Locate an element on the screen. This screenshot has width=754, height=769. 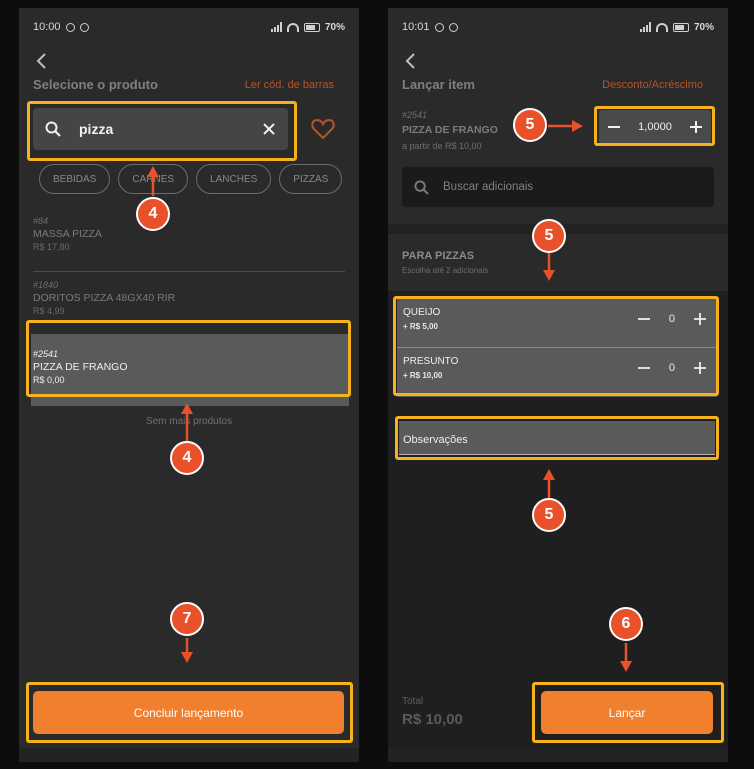
step-badge-conclude: 7 is located at coordinates (187, 619).